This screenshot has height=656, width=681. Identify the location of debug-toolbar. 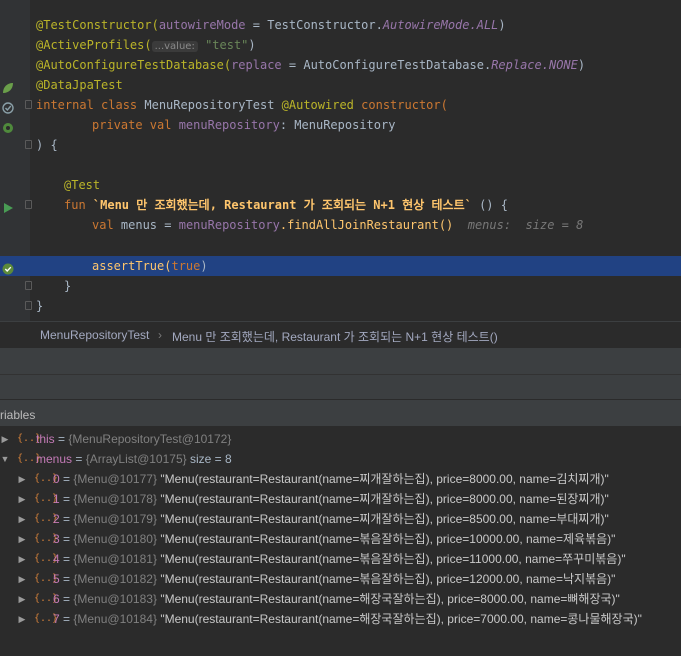
(340, 361).